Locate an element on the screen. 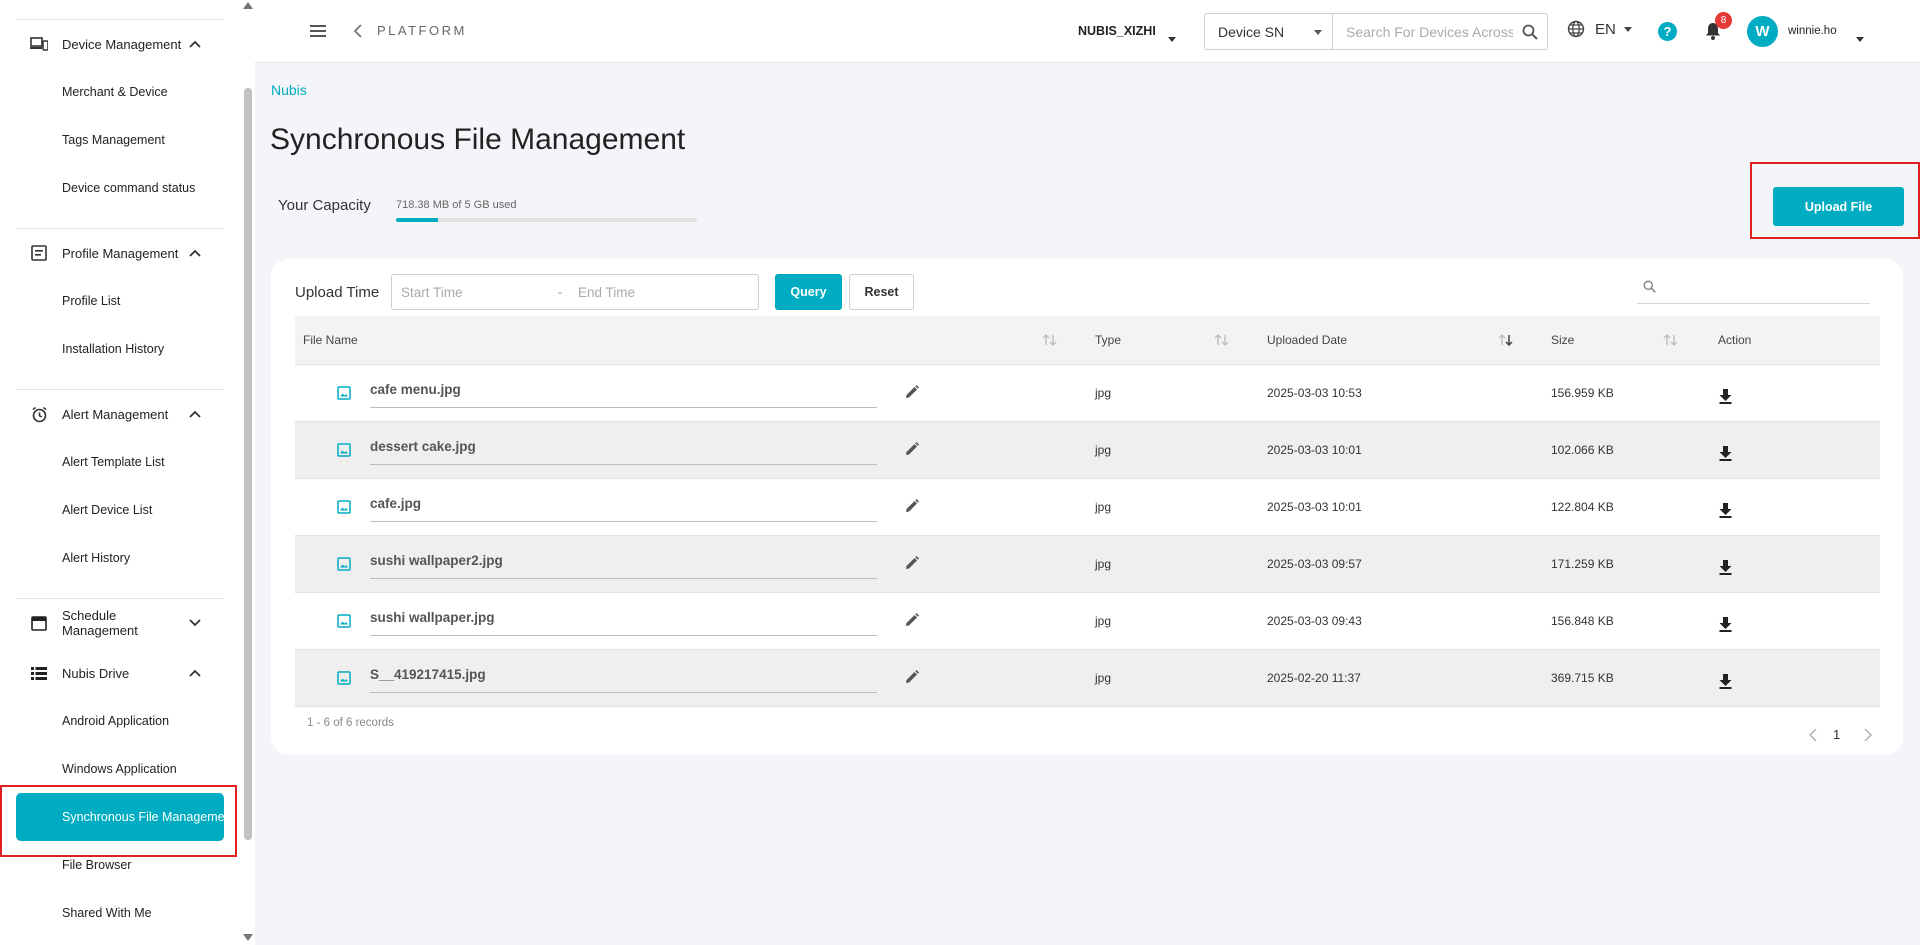 The image size is (1920, 945). file-name-field: cafe menu.jpg is located at coordinates (623, 392).